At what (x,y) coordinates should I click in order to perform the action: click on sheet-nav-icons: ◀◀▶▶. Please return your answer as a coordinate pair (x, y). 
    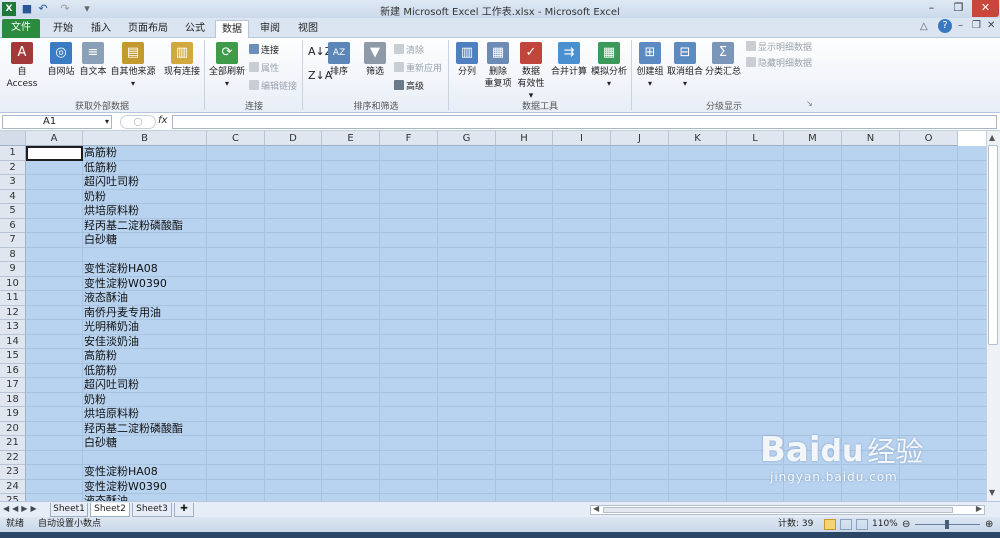
    Looking at the image, I should click on (21, 508).